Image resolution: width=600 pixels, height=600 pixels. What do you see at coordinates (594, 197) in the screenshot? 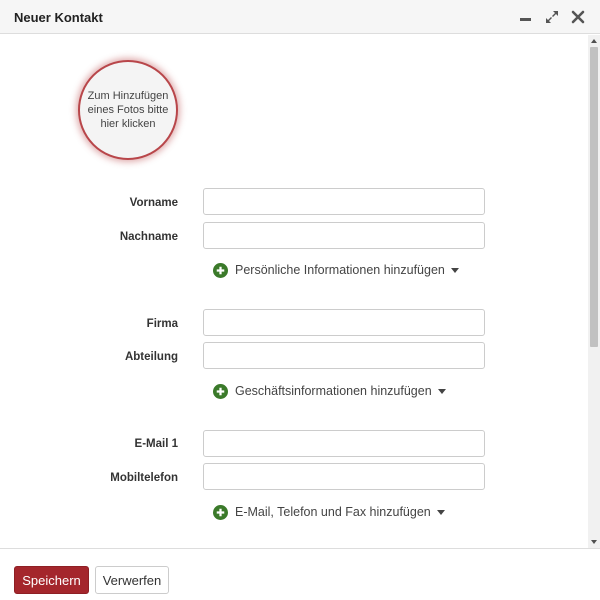
I see `scrollbar-thumb` at bounding box center [594, 197].